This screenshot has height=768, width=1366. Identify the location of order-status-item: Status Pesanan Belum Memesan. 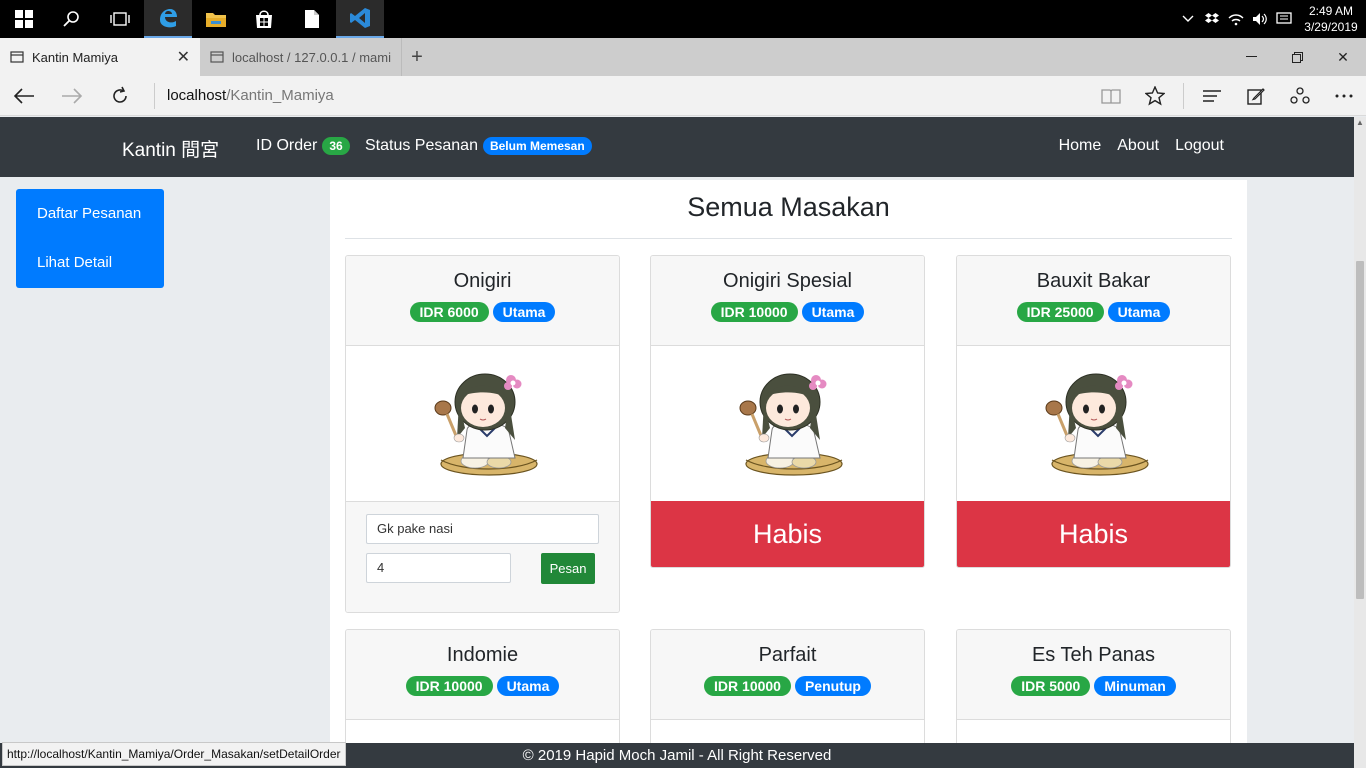
(478, 146).